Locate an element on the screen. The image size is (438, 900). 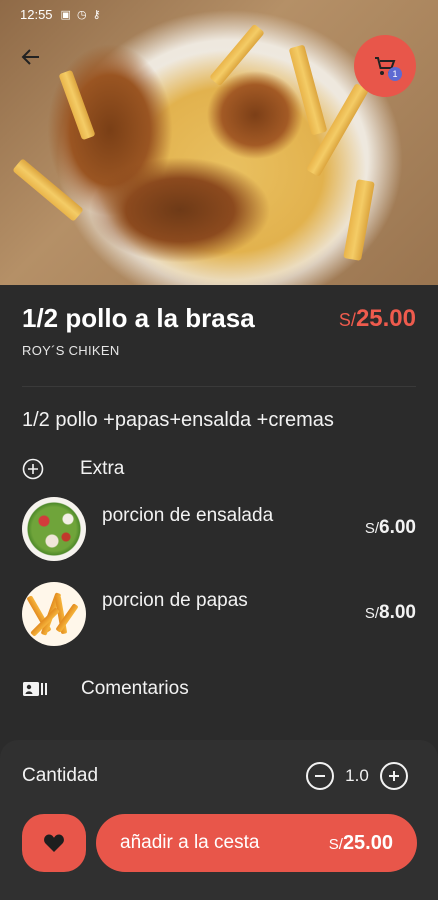
key-icon: ⚷ is located at coordinates (96, 14).